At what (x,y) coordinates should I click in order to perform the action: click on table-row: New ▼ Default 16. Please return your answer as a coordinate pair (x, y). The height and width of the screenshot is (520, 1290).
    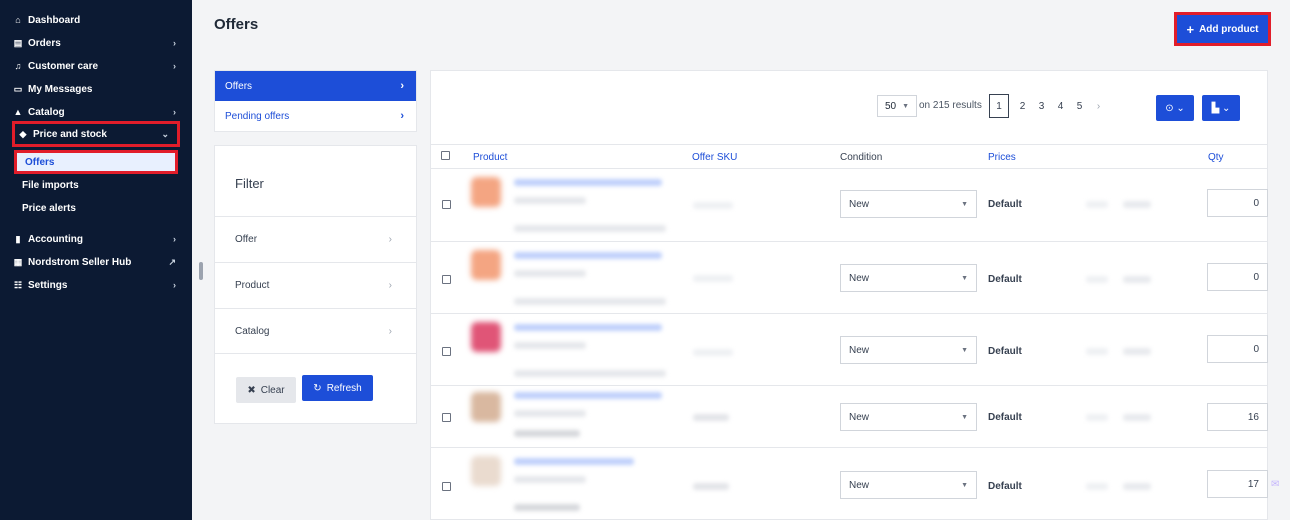
    Looking at the image, I should click on (849, 416).